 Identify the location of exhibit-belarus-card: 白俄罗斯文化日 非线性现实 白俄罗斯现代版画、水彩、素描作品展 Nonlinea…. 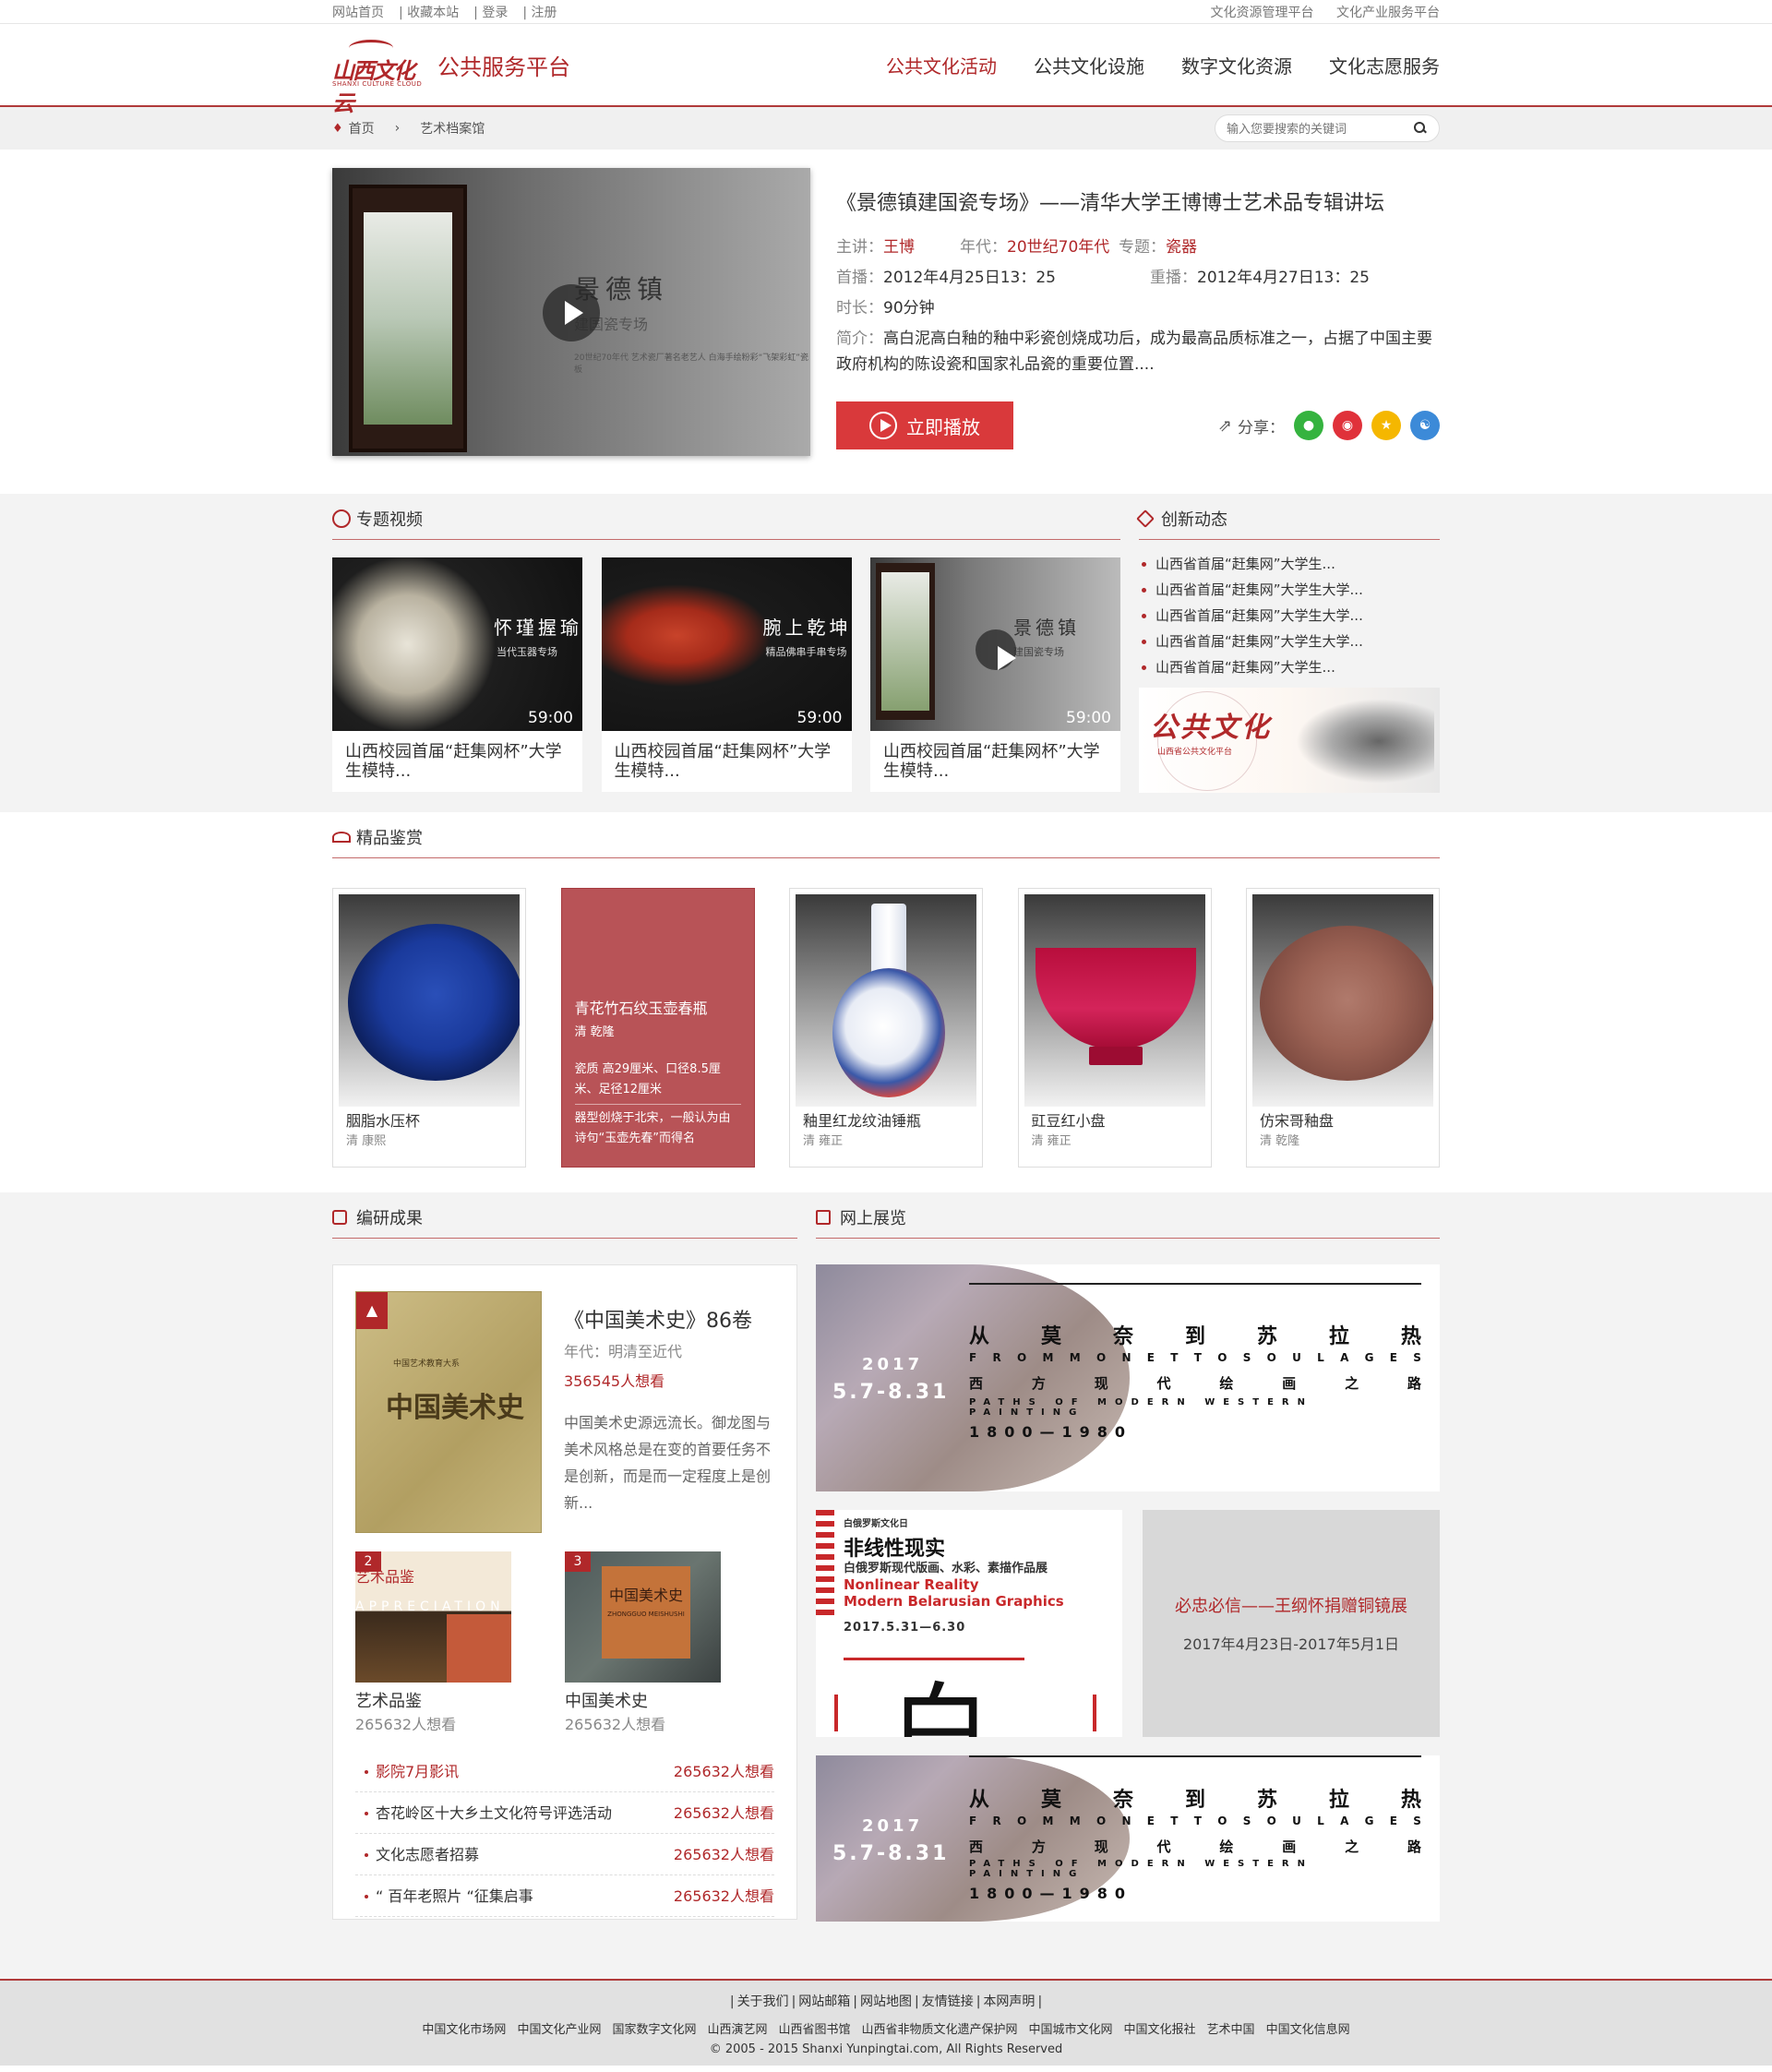
(969, 1624).